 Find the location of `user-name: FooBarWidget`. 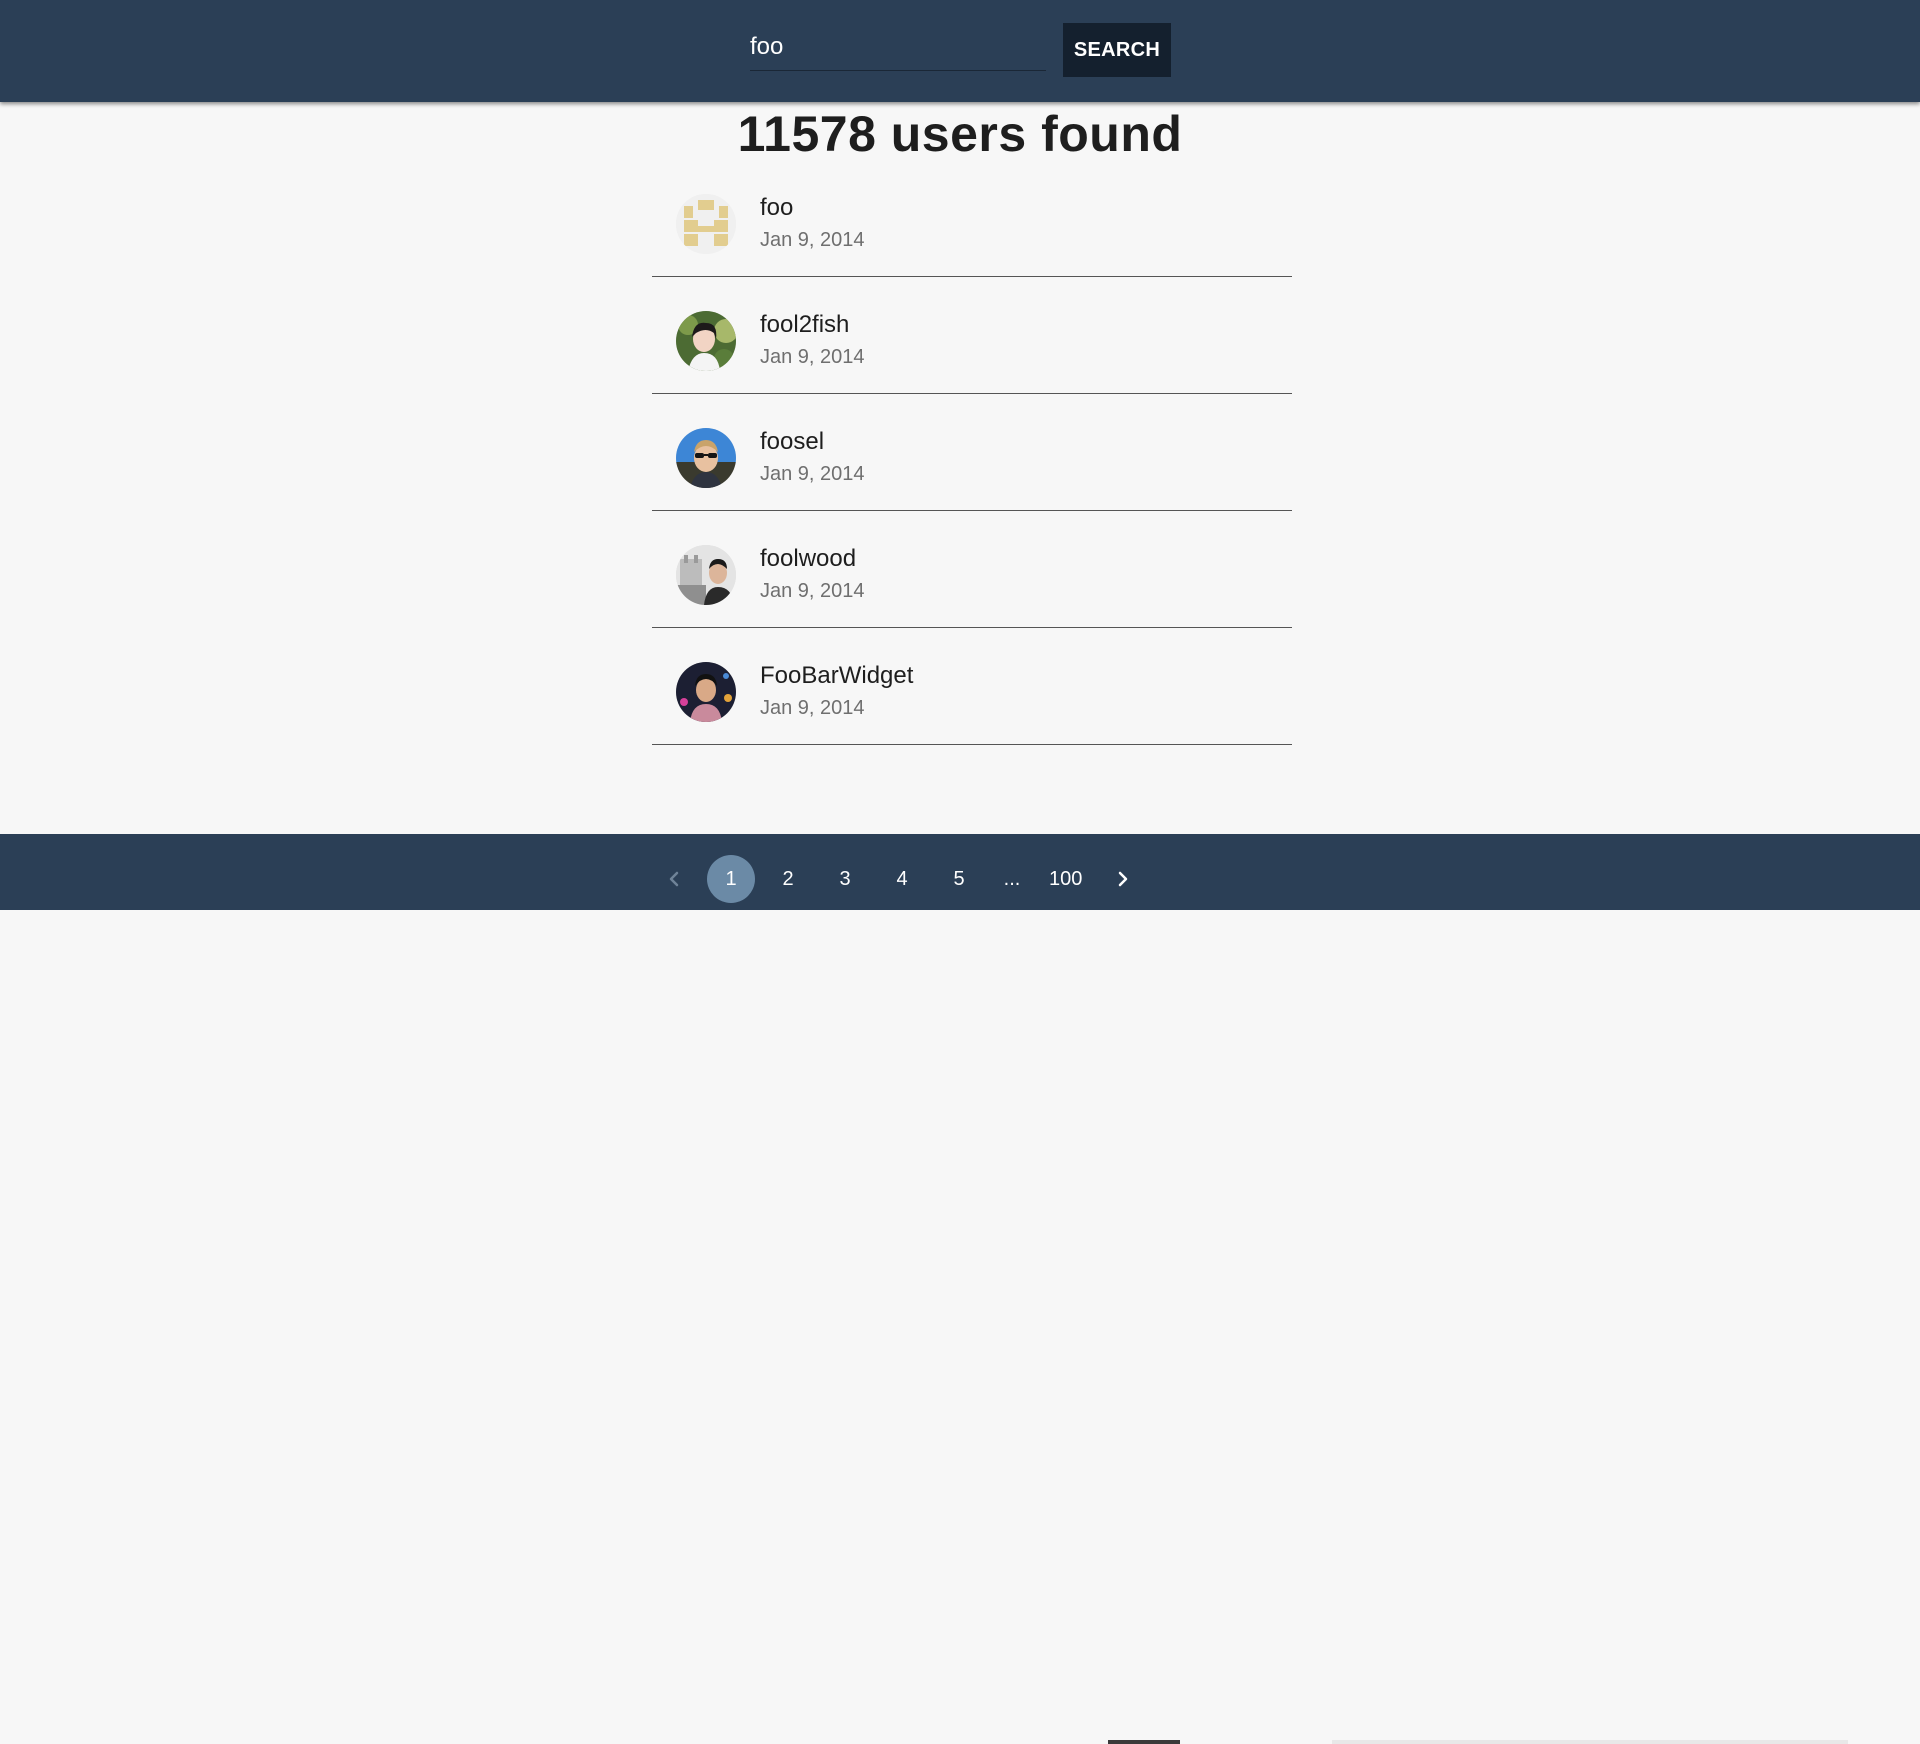

user-name: FooBarWidget is located at coordinates (836, 676).